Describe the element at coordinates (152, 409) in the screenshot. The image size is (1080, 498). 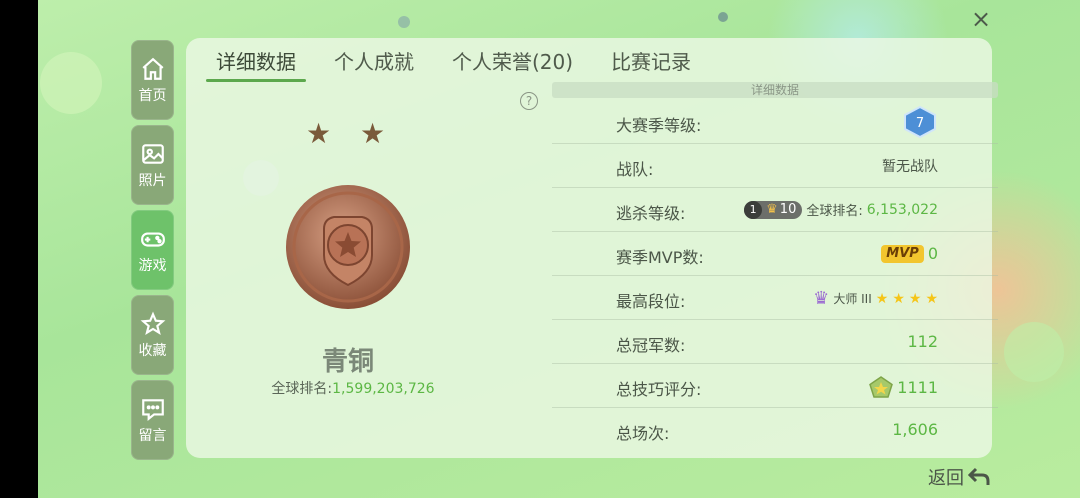
I see `message-icon` at that location.